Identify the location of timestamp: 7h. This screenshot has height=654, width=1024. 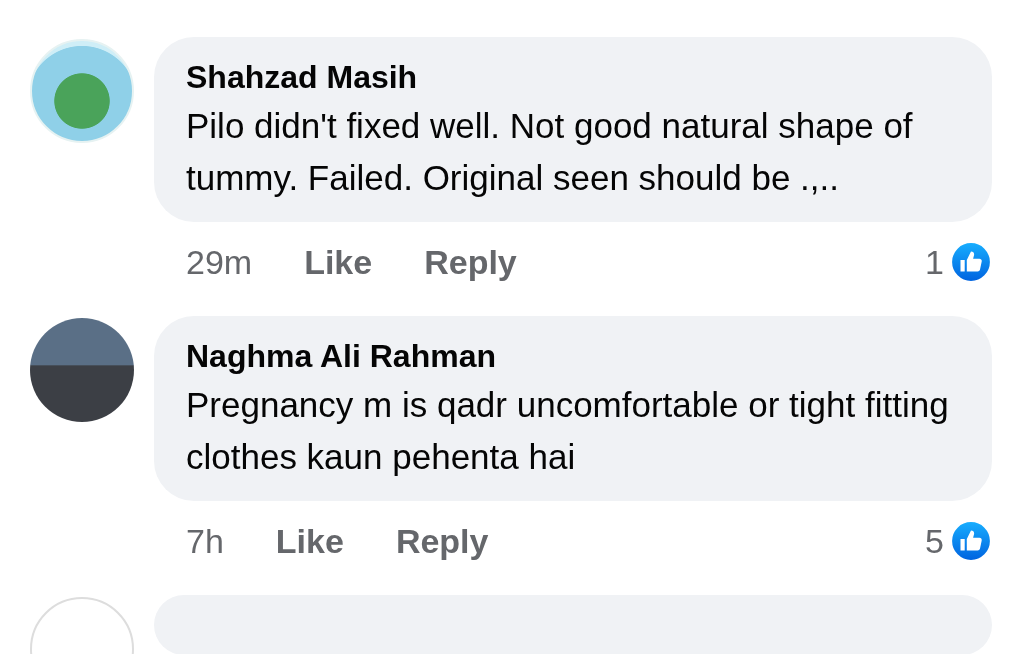
(205, 541).